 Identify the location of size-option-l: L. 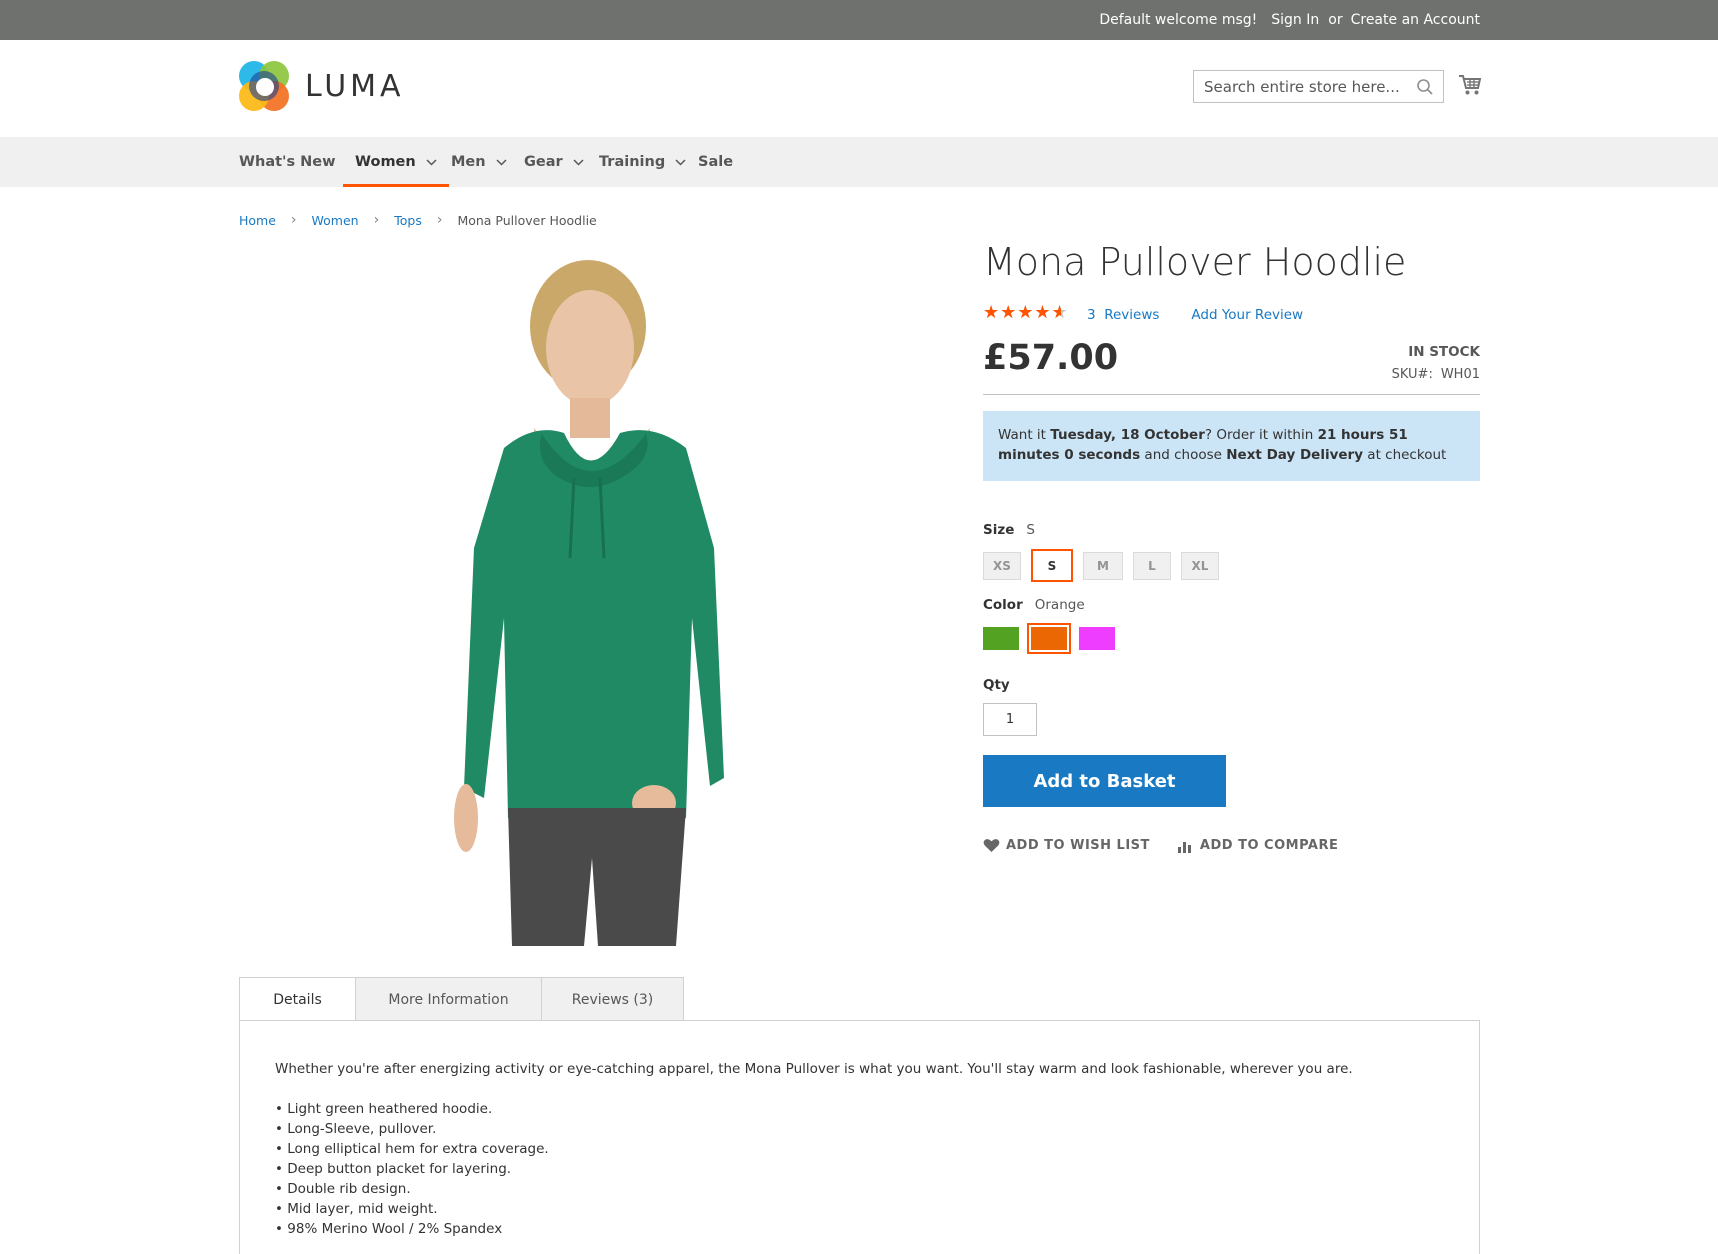
(1152, 566).